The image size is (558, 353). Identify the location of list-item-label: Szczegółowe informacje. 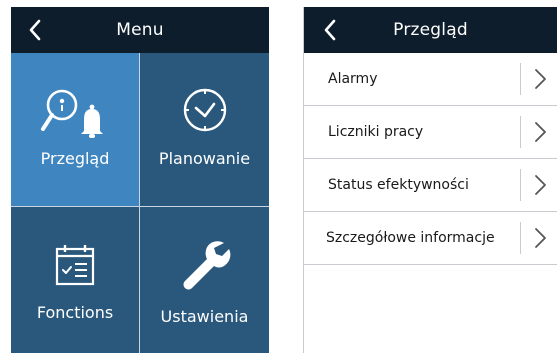
(410, 238).